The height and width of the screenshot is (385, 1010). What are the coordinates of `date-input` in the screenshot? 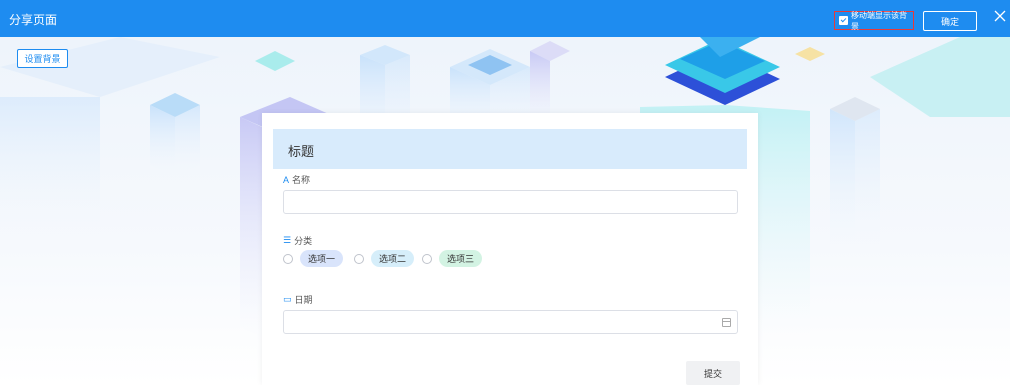 It's located at (510, 322).